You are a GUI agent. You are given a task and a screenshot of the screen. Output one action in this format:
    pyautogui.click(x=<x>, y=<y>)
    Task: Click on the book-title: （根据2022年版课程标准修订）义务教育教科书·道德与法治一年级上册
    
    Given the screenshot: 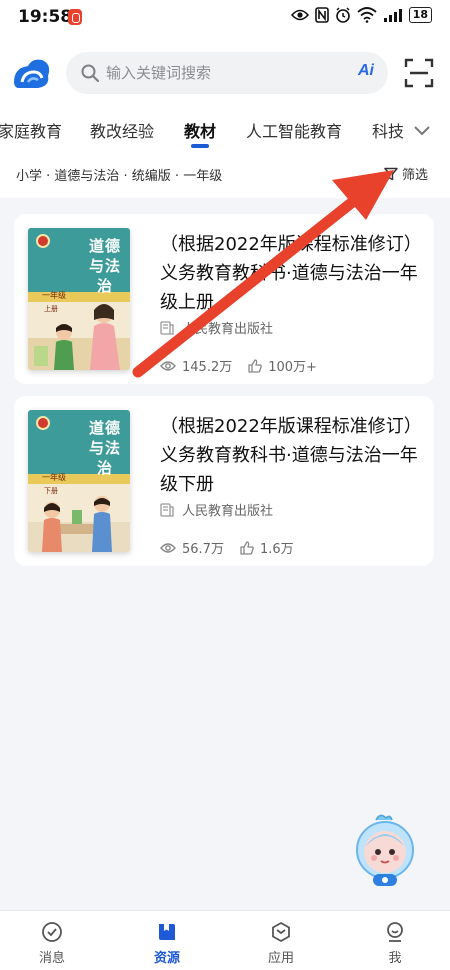 What is the action you would take?
    pyautogui.click(x=289, y=273)
    